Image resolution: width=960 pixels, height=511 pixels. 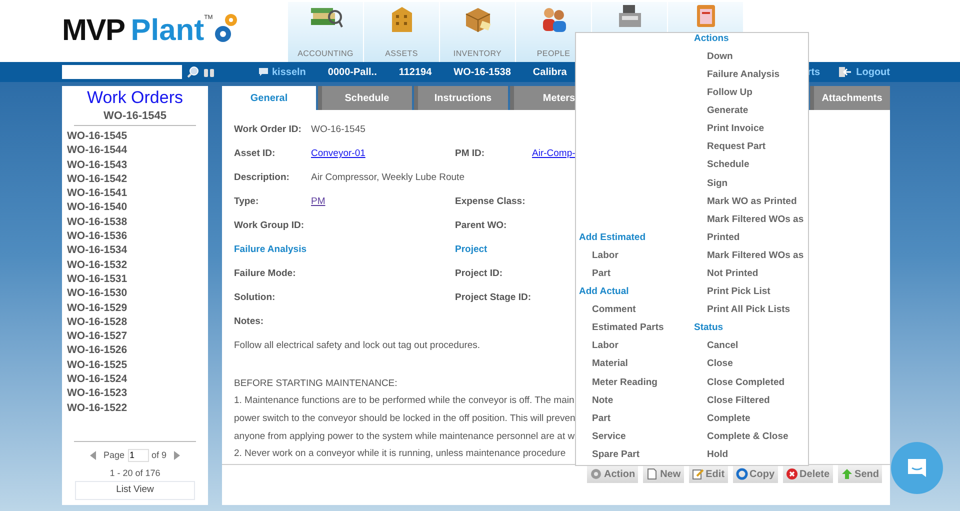 I want to click on section-heading: Failure Analysis, so click(x=270, y=249).